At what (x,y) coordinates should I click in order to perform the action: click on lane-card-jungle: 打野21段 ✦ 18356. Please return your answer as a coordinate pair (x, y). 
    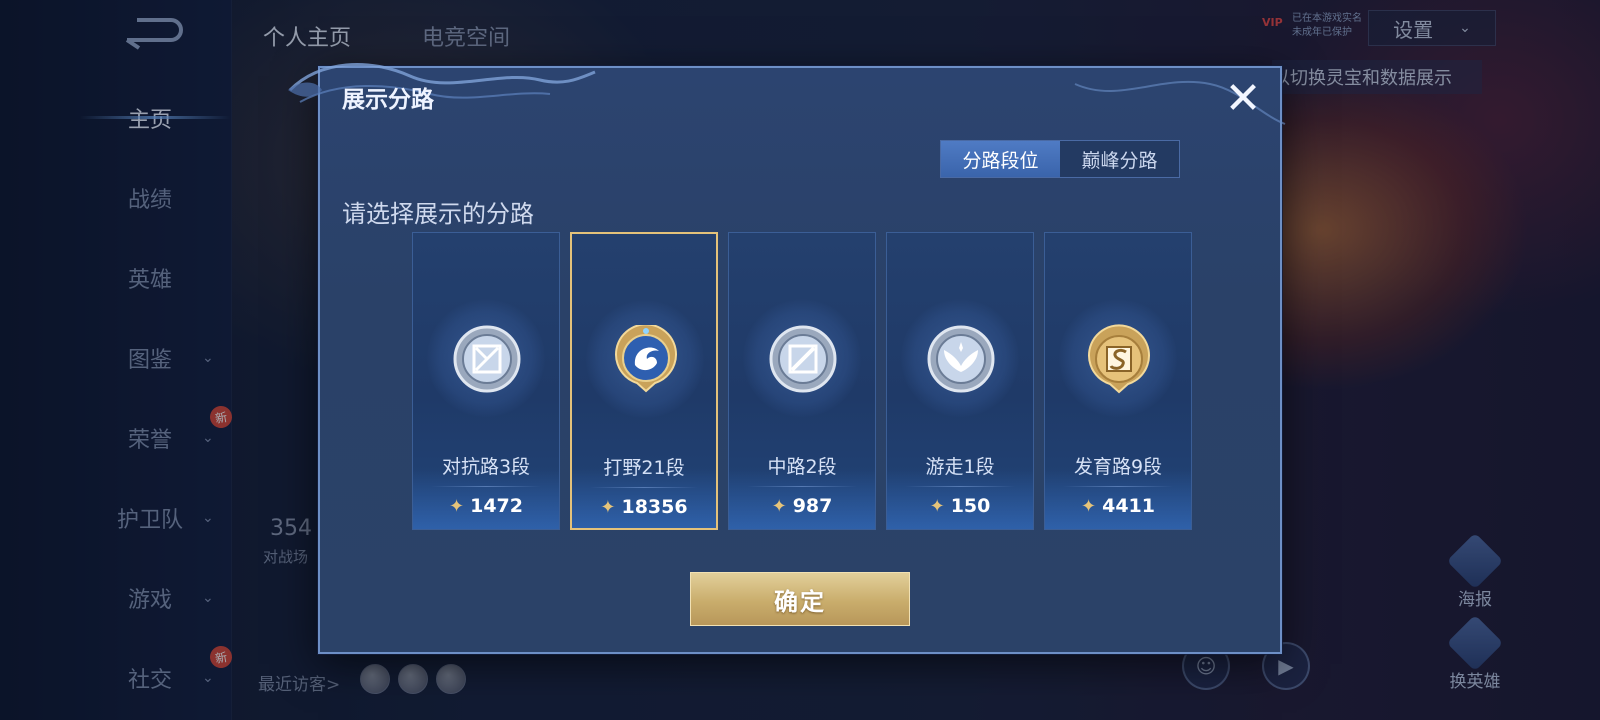
    Looking at the image, I should click on (644, 381).